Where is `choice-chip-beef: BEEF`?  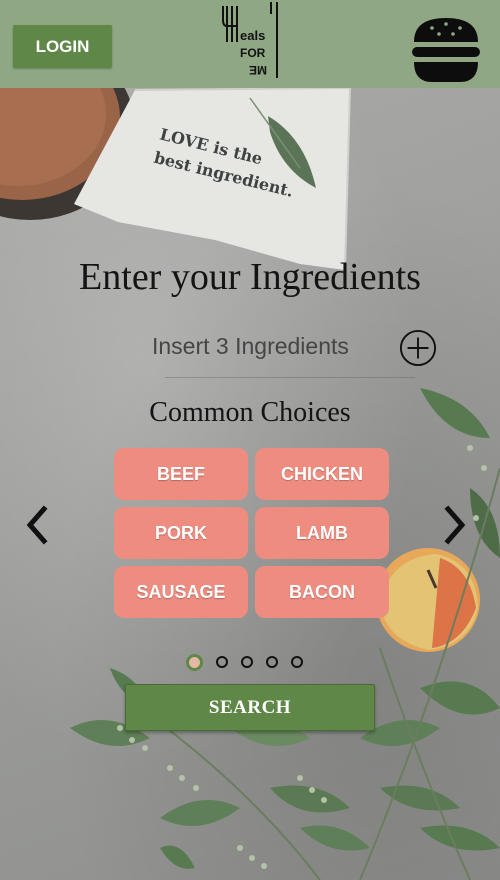
choice-chip-beef: BEEF is located at coordinates (181, 474).